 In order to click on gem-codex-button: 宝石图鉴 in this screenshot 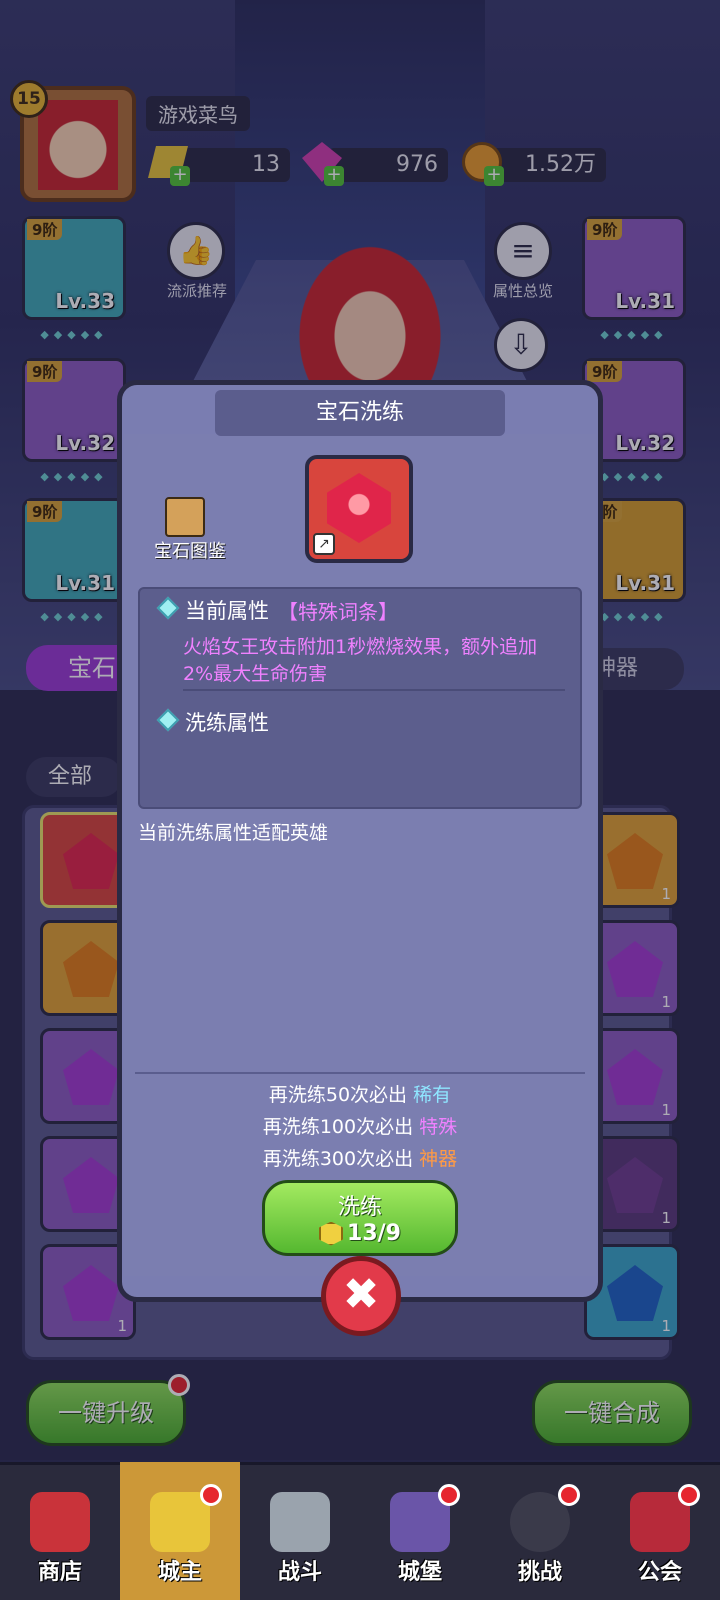, I will do `click(190, 550)`.